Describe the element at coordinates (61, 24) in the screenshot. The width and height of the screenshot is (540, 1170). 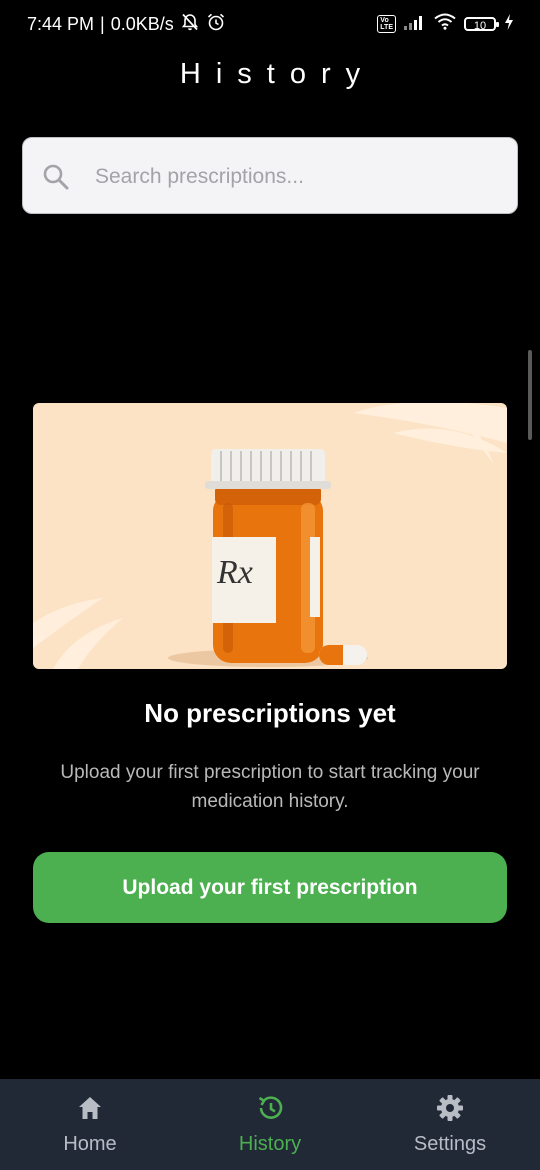
I see `status-time: 7:44 PM` at that location.